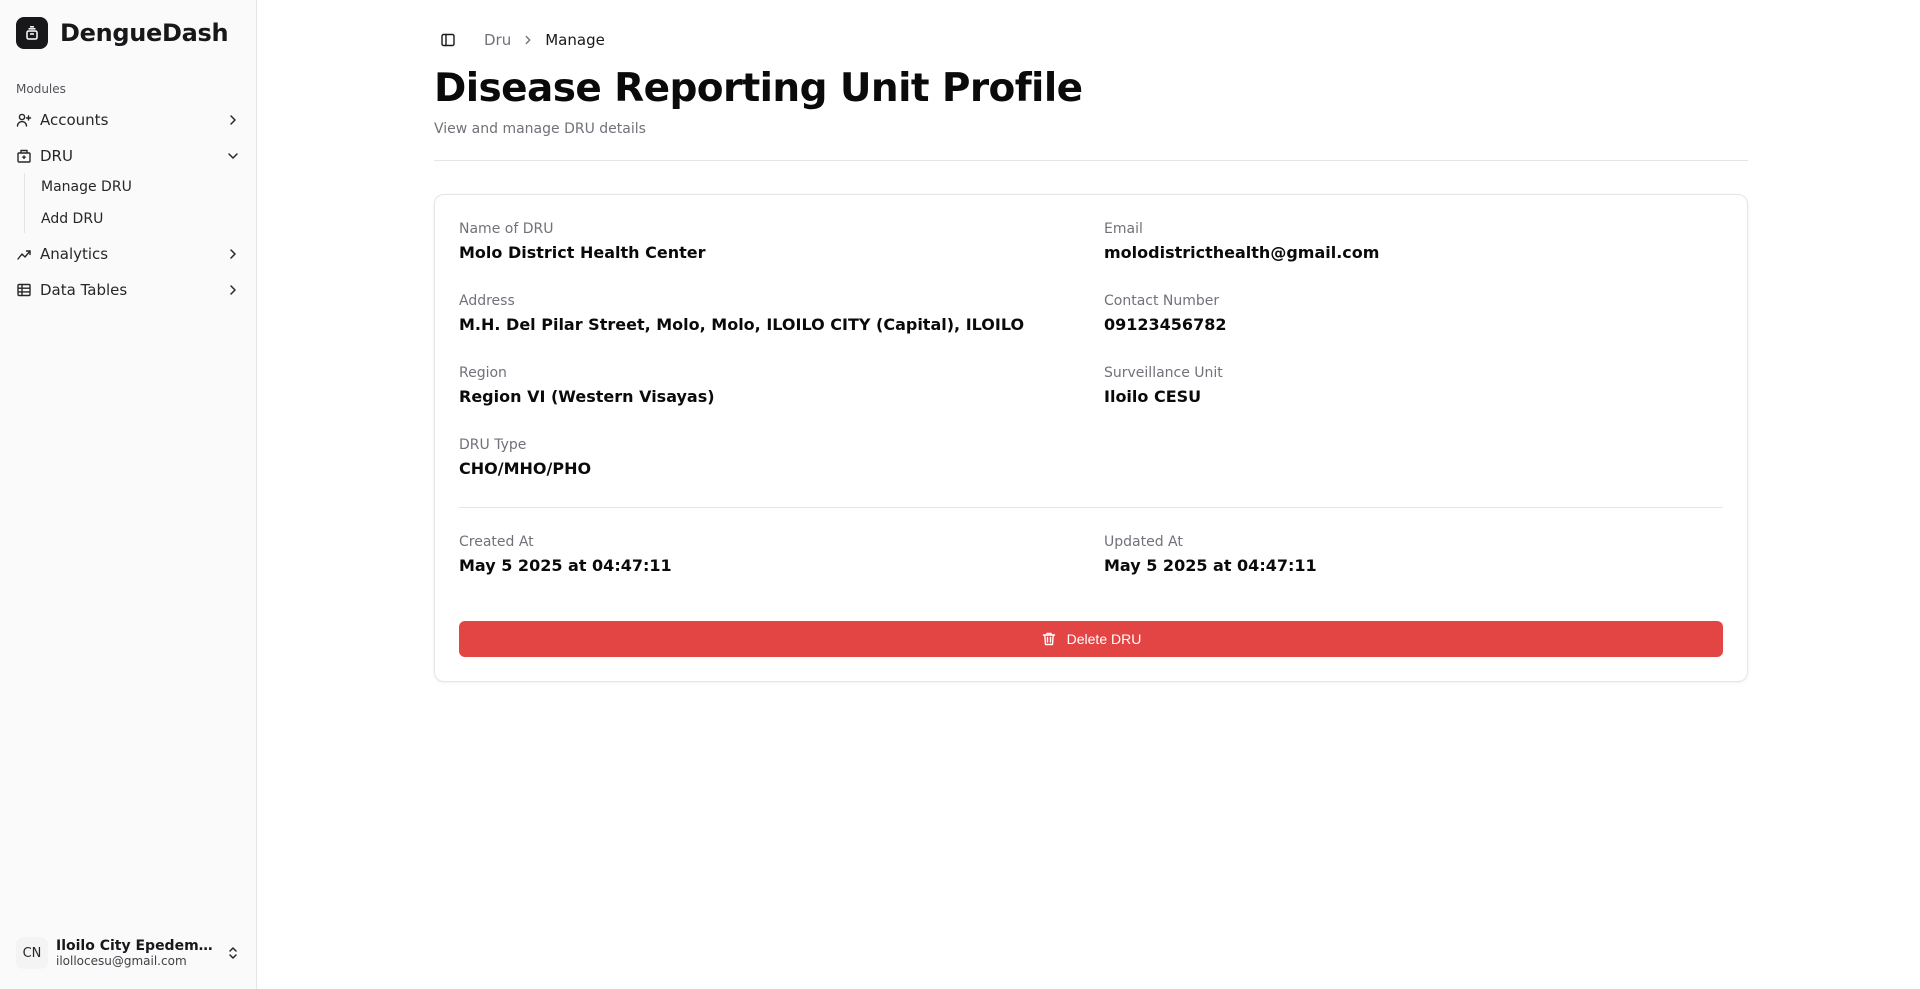 The height and width of the screenshot is (989, 1920). I want to click on field-email: Email molodistricthealth@gmail.com, so click(1241, 241).